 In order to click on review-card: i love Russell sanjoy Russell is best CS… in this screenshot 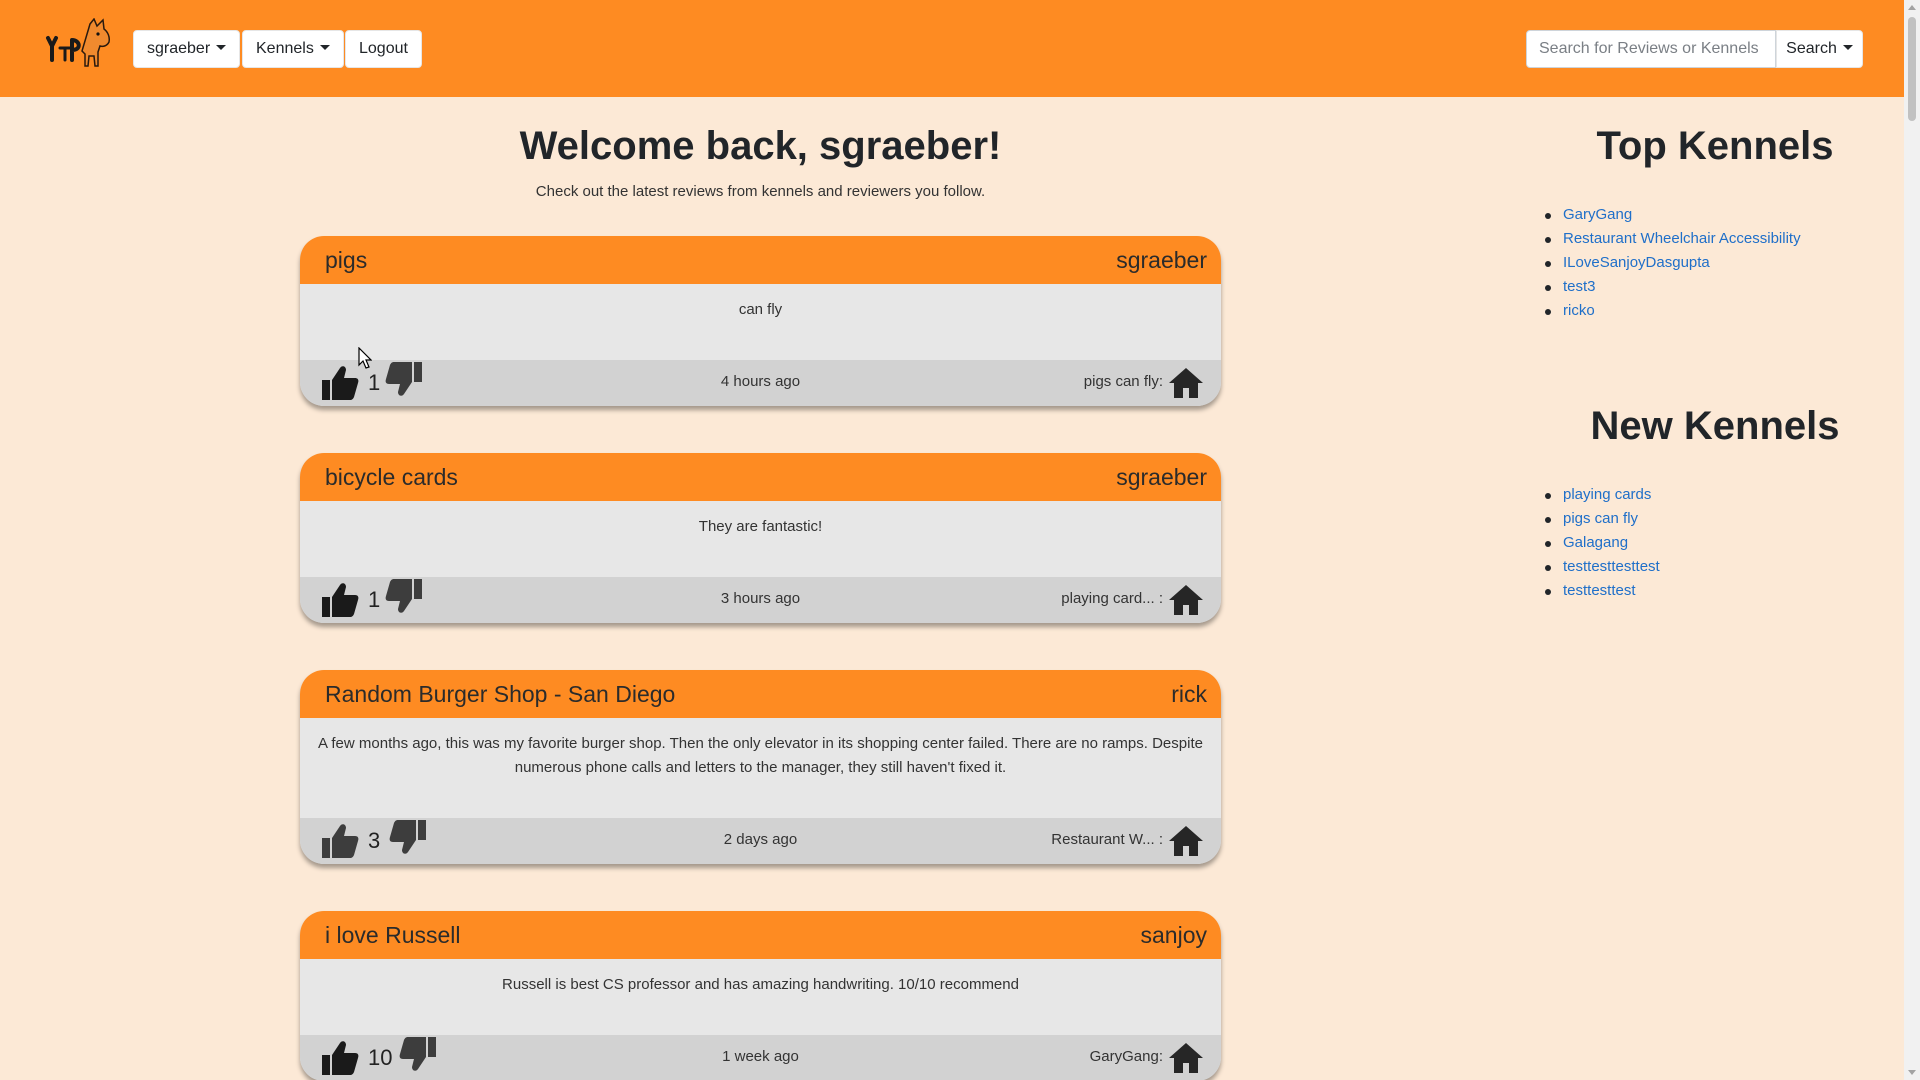, I will do `click(760, 995)`.